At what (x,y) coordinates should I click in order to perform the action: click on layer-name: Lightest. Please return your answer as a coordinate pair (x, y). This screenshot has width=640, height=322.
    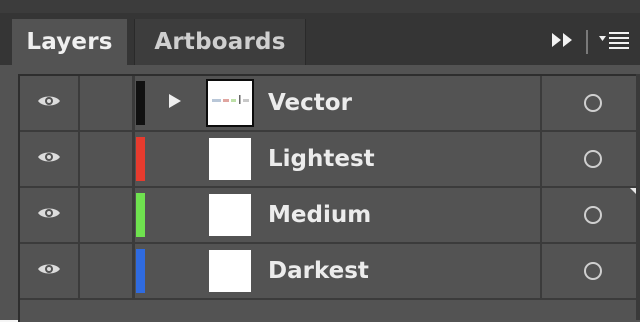
    Looking at the image, I should click on (321, 159).